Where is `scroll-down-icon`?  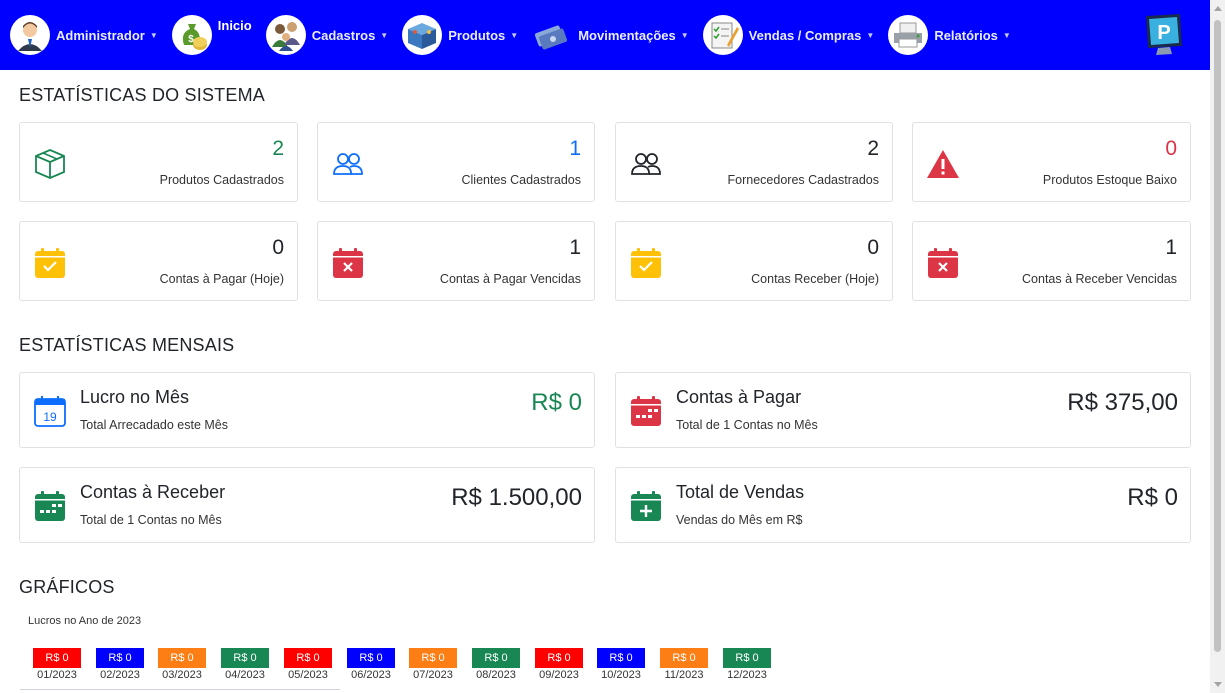
scroll-down-icon is located at coordinates (1218, 684).